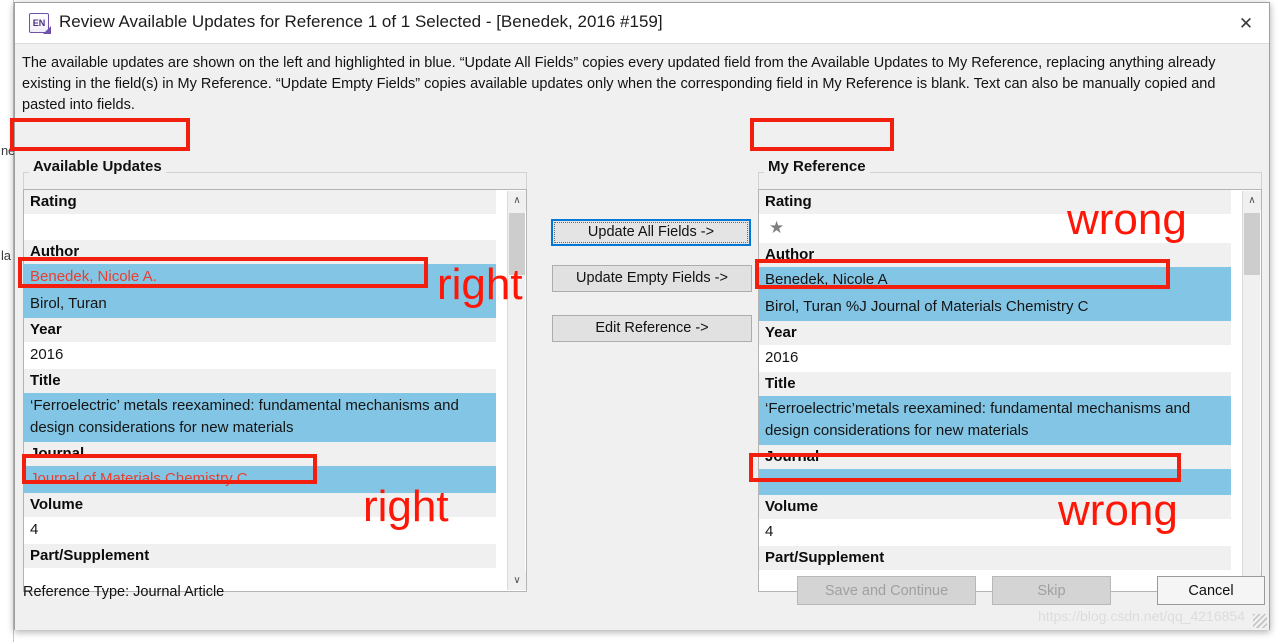 The height and width of the screenshot is (642, 1280). What do you see at coordinates (260, 304) in the screenshot?
I see `field-value-author-2: Birol, Turan` at bounding box center [260, 304].